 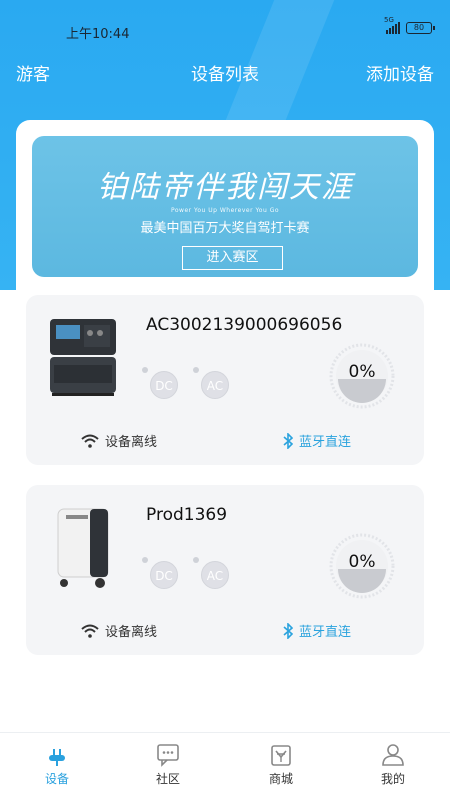 What do you see at coordinates (225, 228) in the screenshot?
I see `banner-subtitle: 最美中国百万大奖自驾打卡赛` at bounding box center [225, 228].